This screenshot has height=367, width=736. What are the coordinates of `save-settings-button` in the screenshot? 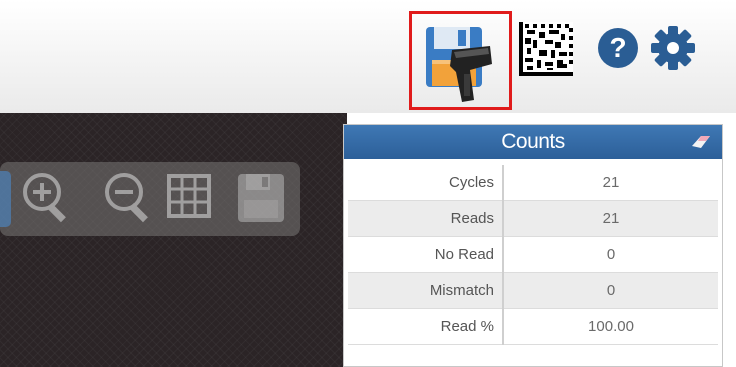 It's located at (460, 60).